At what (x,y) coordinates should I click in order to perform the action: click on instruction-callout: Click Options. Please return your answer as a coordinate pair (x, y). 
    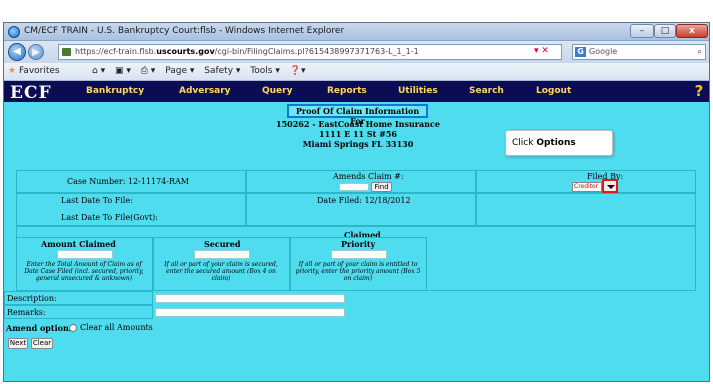
    Looking at the image, I should click on (559, 143).